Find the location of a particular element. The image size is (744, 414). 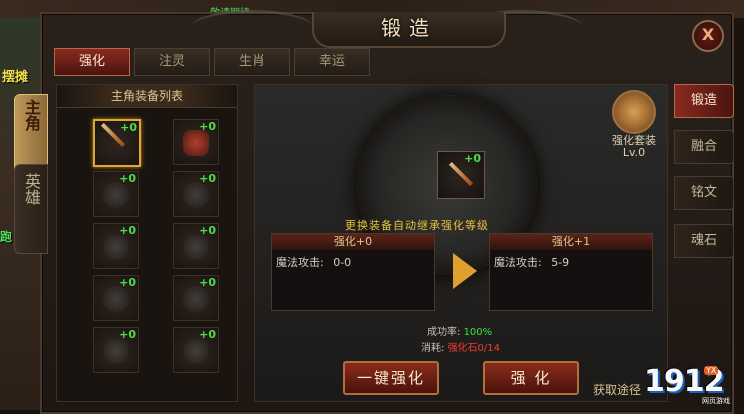

stat-value: 0-0 is located at coordinates (342, 262).